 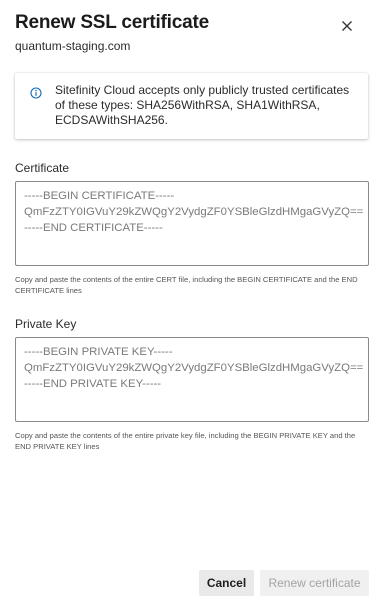 I want to click on dialog-title: Renew SSL certificate, so click(x=112, y=22).